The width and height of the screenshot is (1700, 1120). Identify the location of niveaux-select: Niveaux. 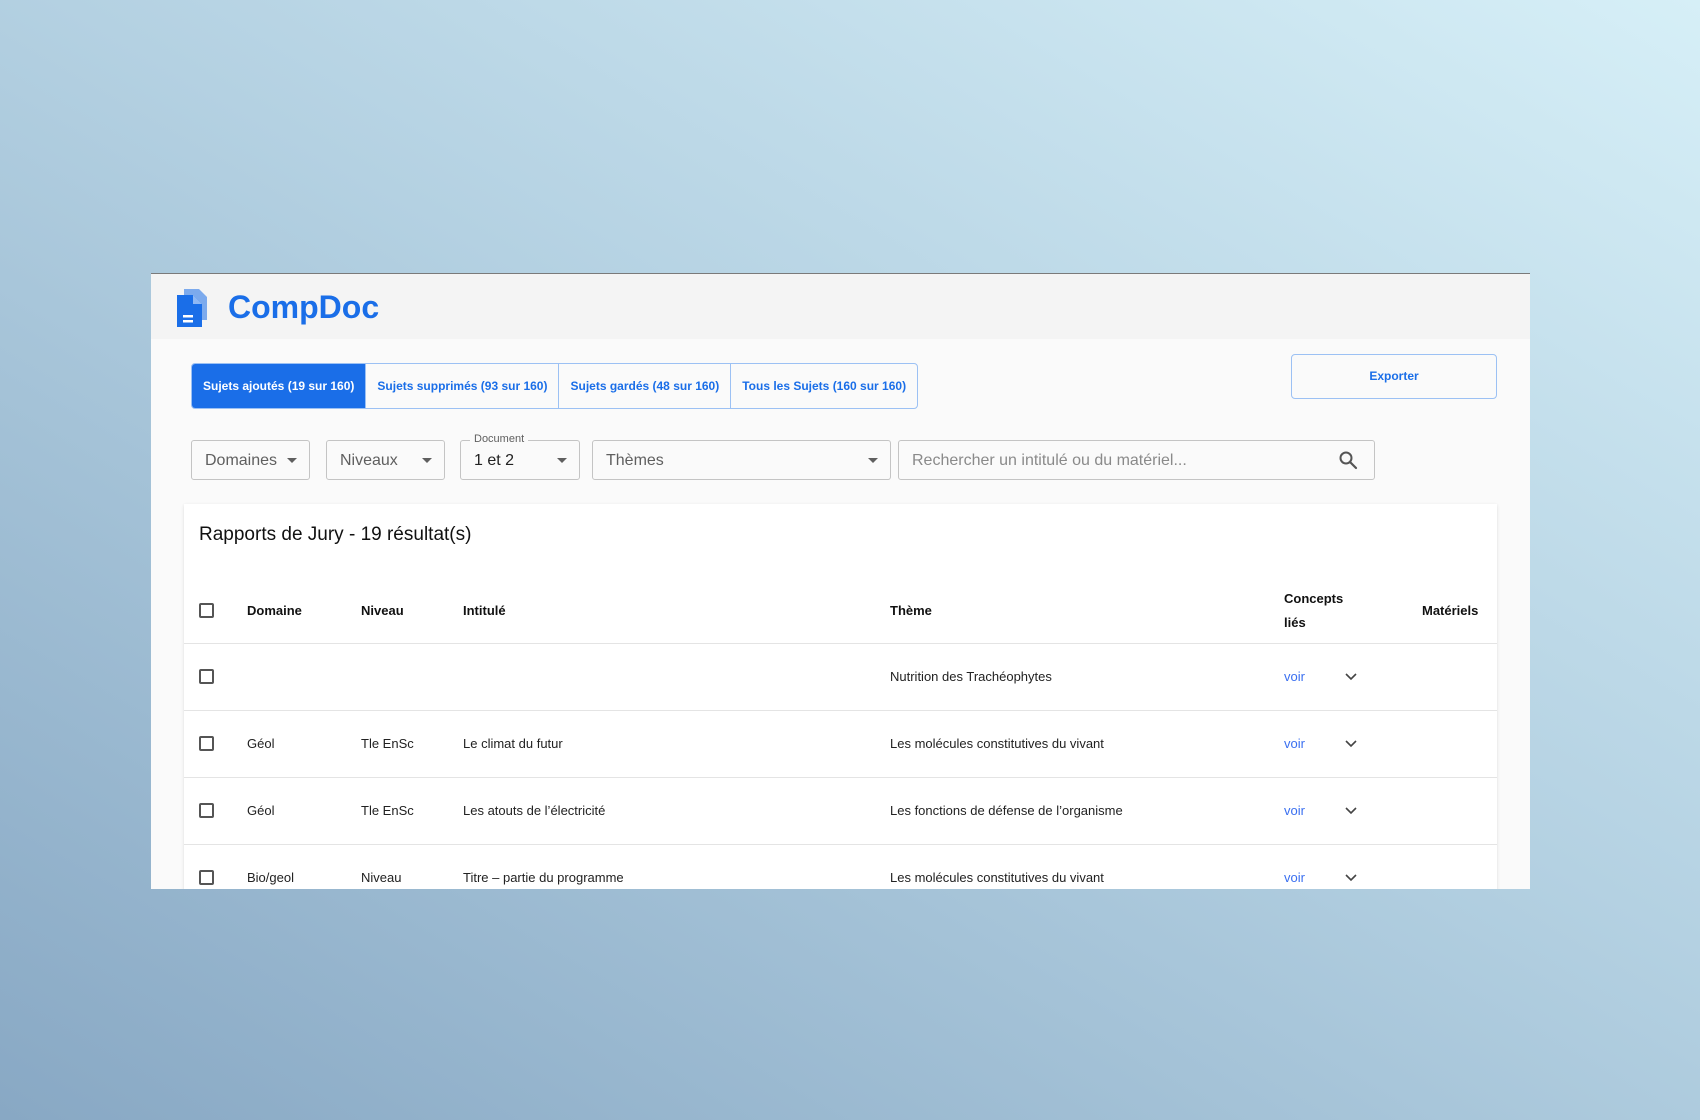
(385, 460).